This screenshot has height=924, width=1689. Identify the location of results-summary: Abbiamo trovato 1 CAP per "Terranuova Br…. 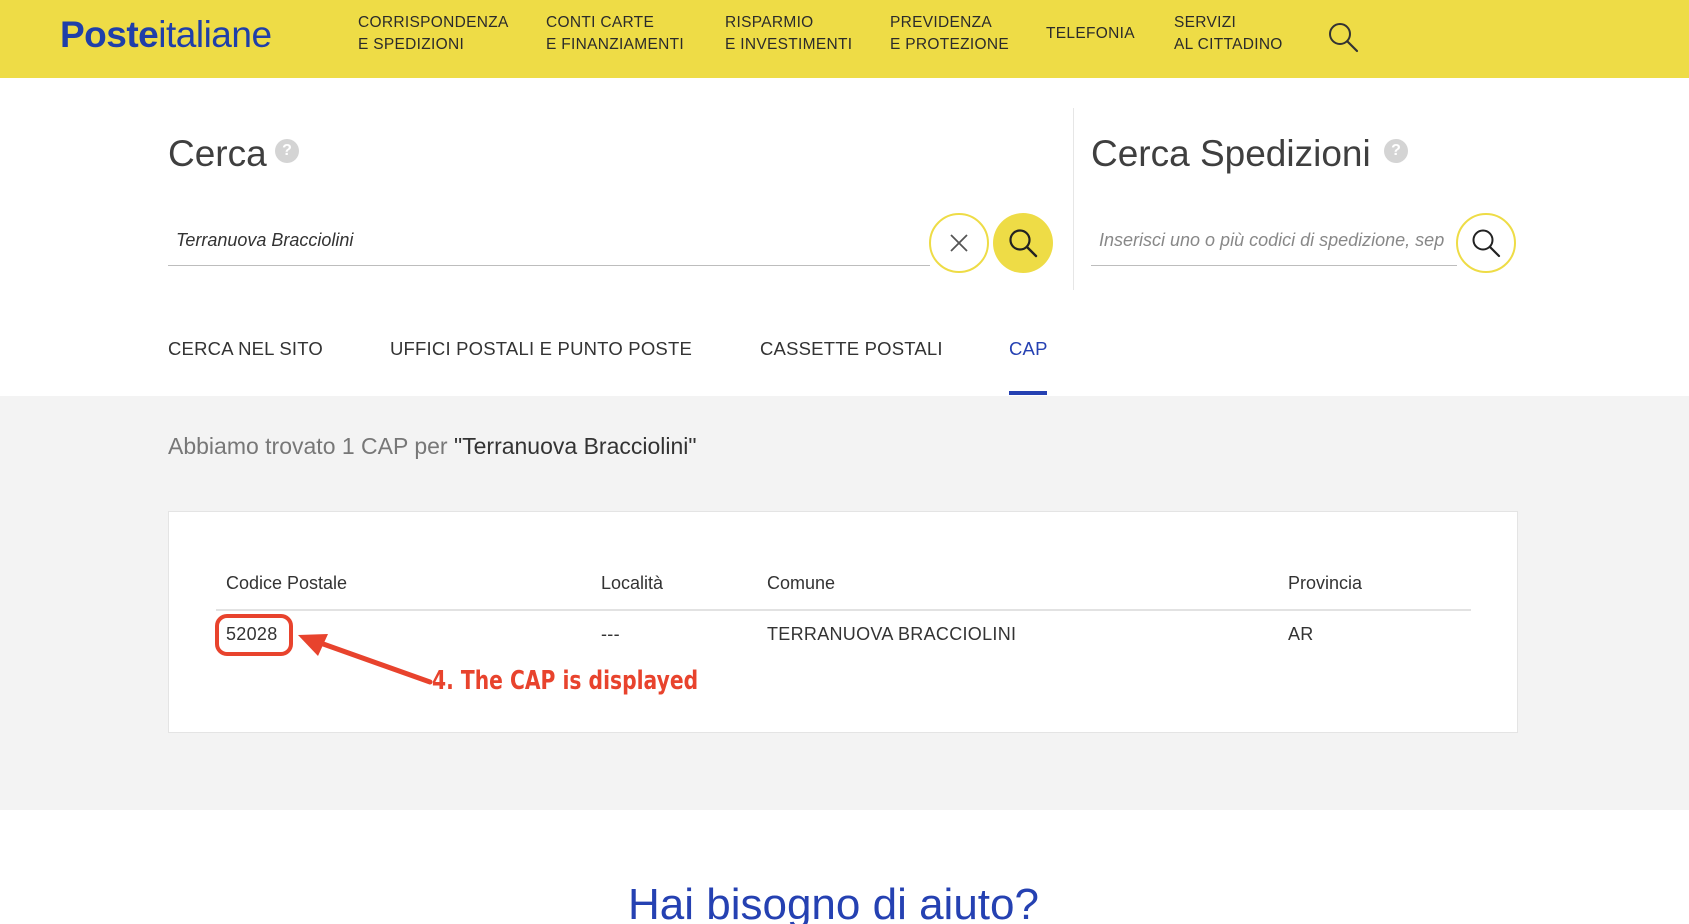
(432, 446).